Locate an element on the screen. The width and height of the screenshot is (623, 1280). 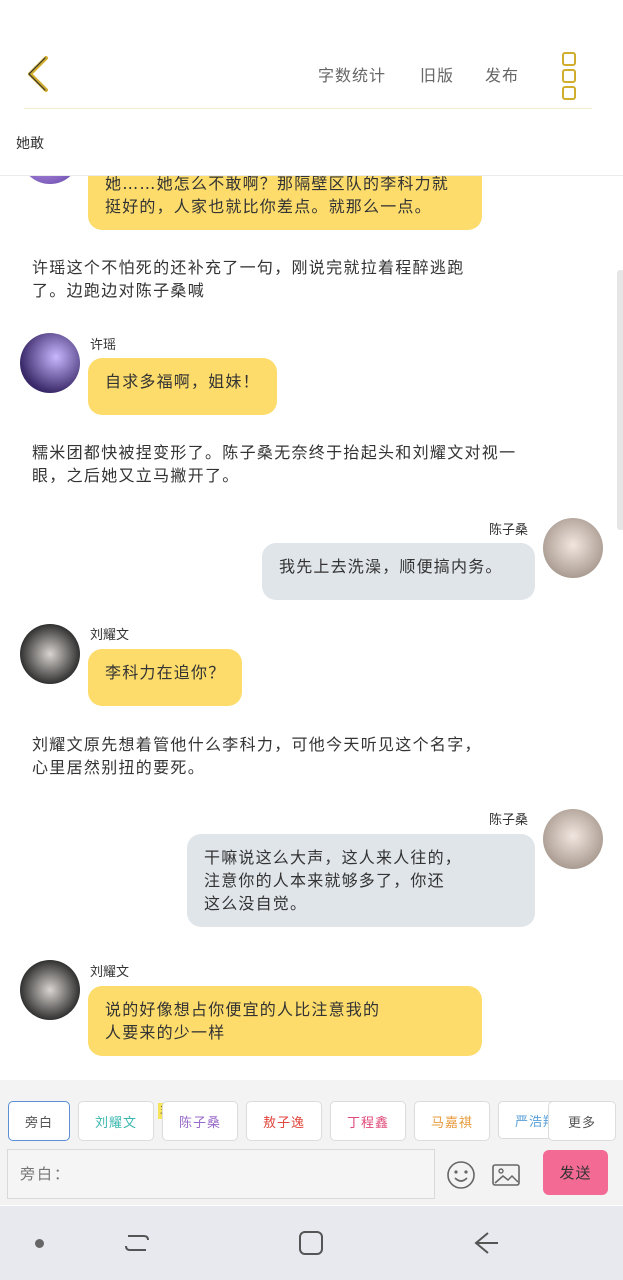
role-label: 马嘉祺 is located at coordinates (451, 1123).